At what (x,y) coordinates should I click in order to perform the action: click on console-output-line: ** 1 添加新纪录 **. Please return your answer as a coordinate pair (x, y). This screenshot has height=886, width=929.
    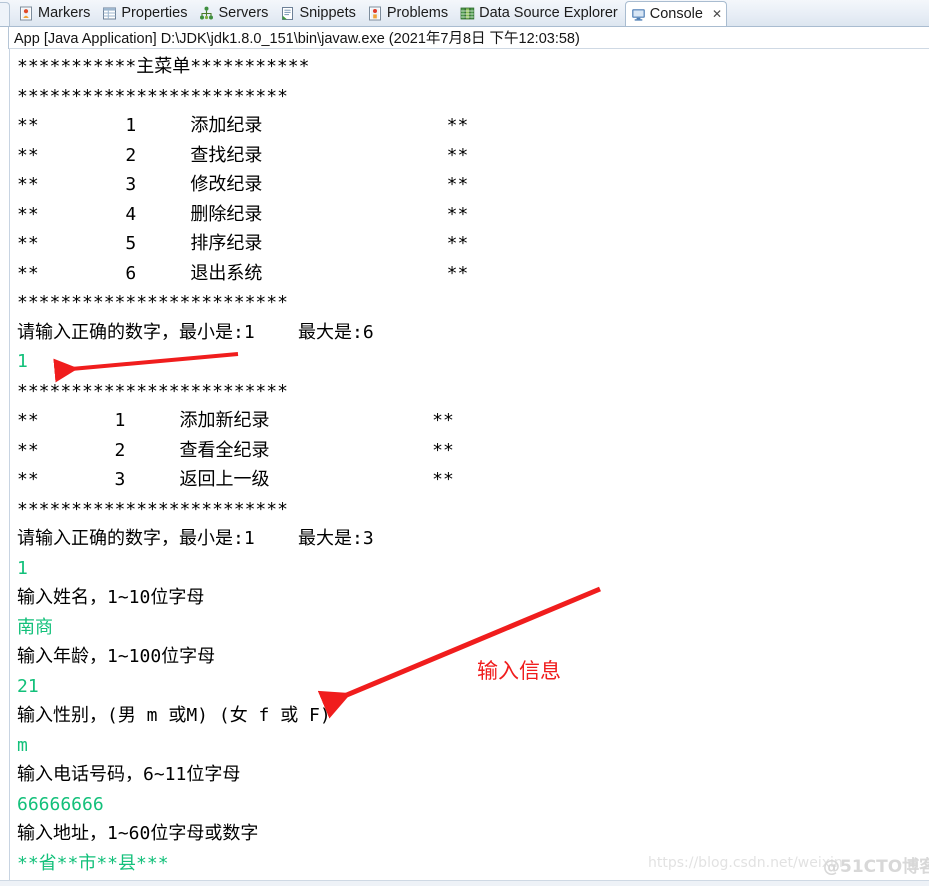
    Looking at the image, I should click on (235, 420).